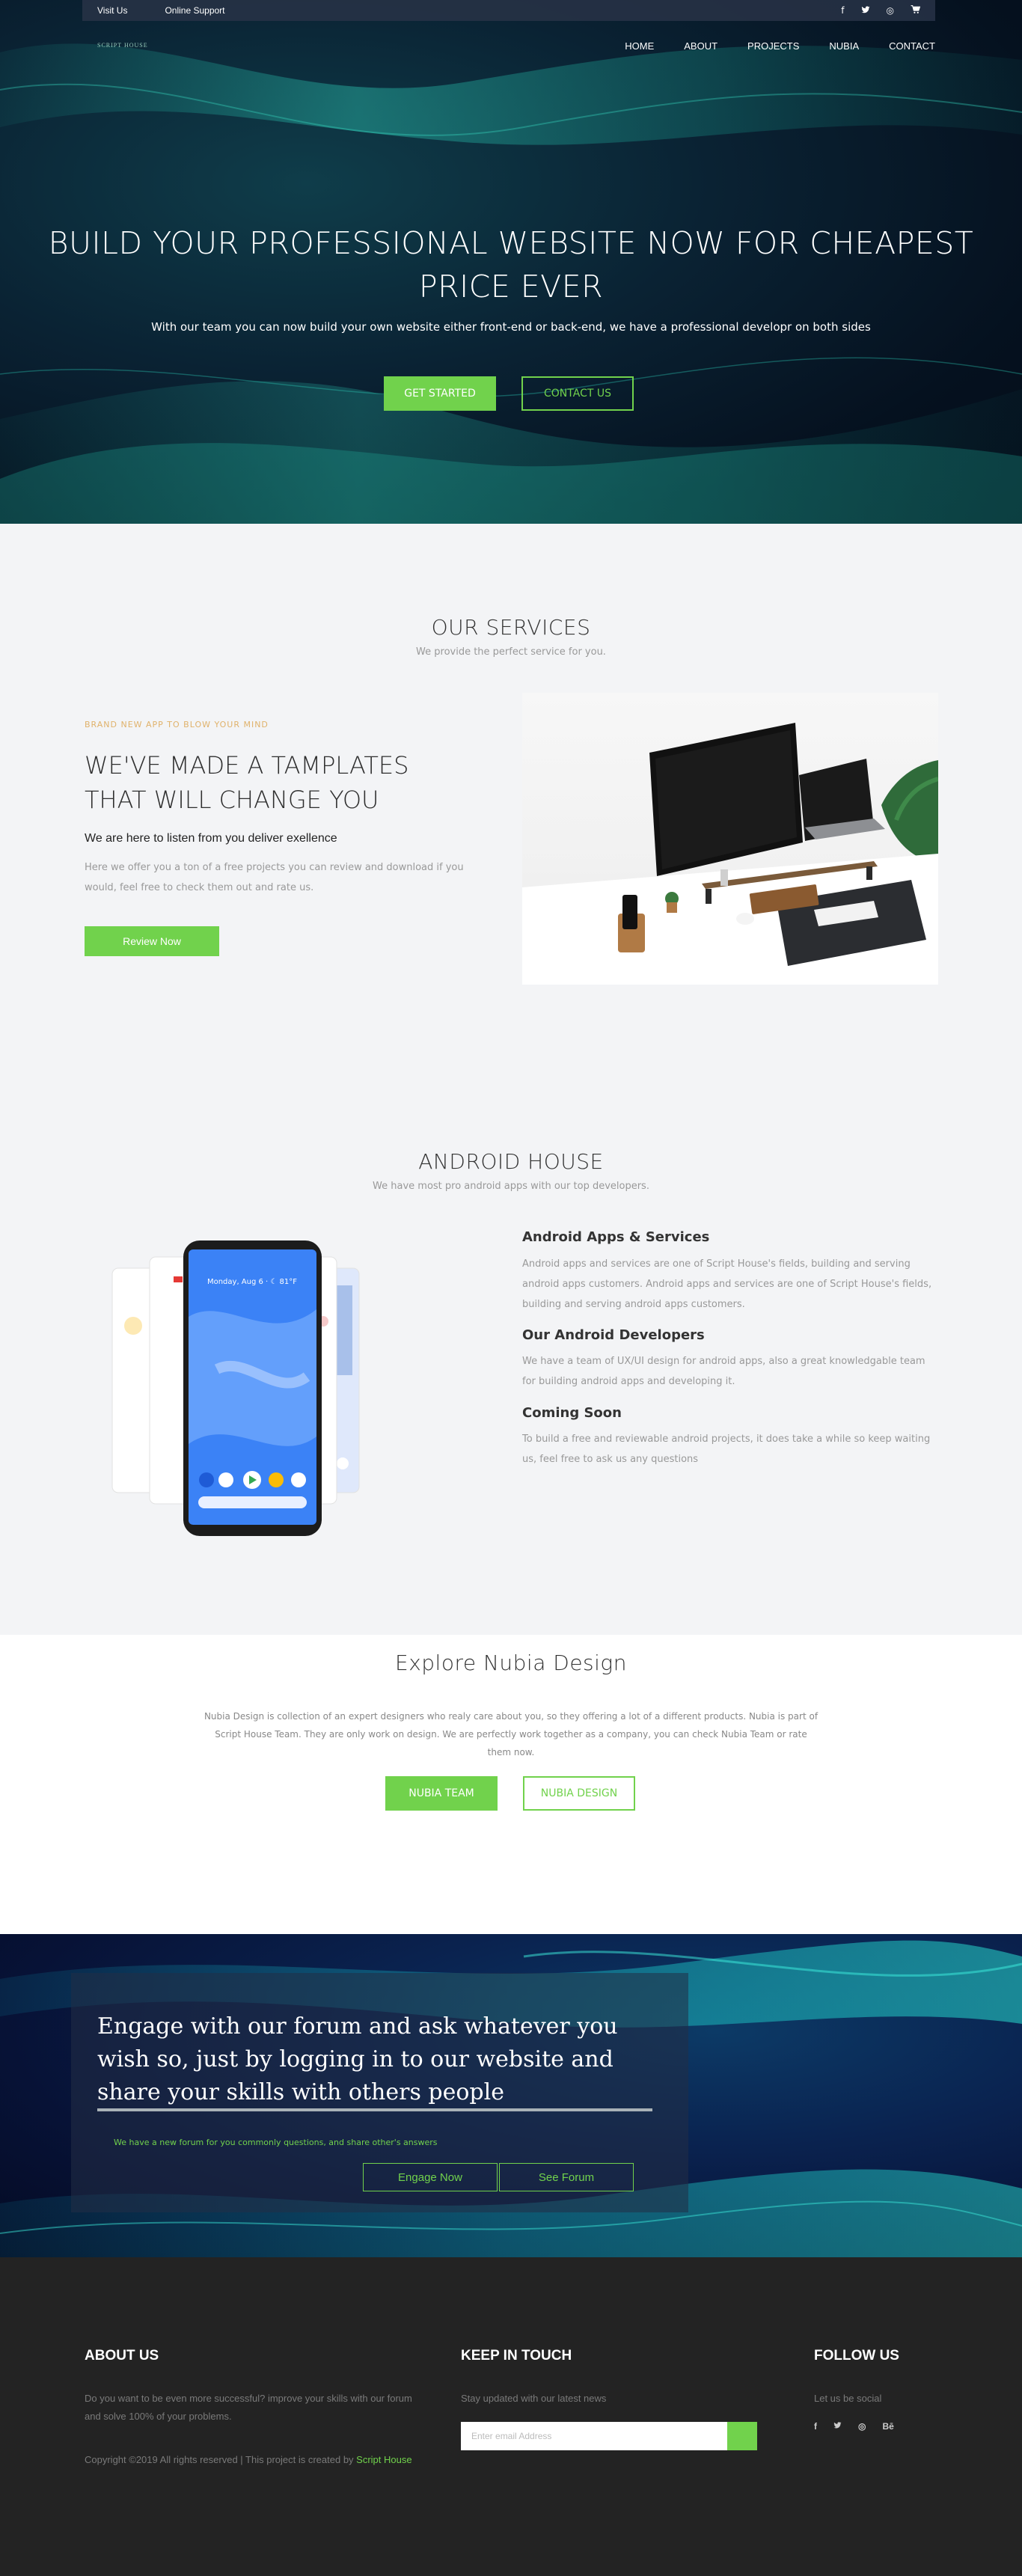 This screenshot has width=1022, height=2576. What do you see at coordinates (616, 1237) in the screenshot?
I see `android-item-1-title: Android Apps & Services` at bounding box center [616, 1237].